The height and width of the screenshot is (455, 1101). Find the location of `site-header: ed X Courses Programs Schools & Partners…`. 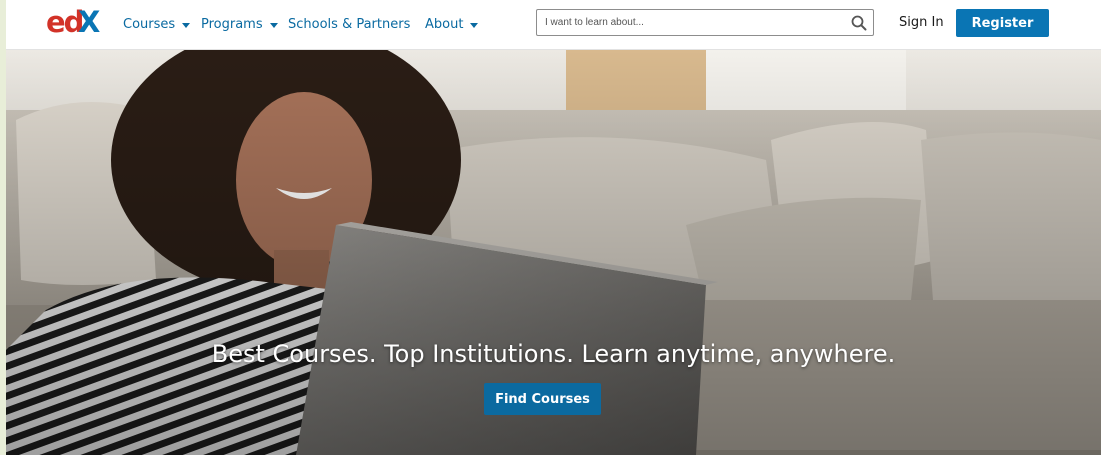

site-header: ed X Courses Programs Schools & Partners… is located at coordinates (553, 25).